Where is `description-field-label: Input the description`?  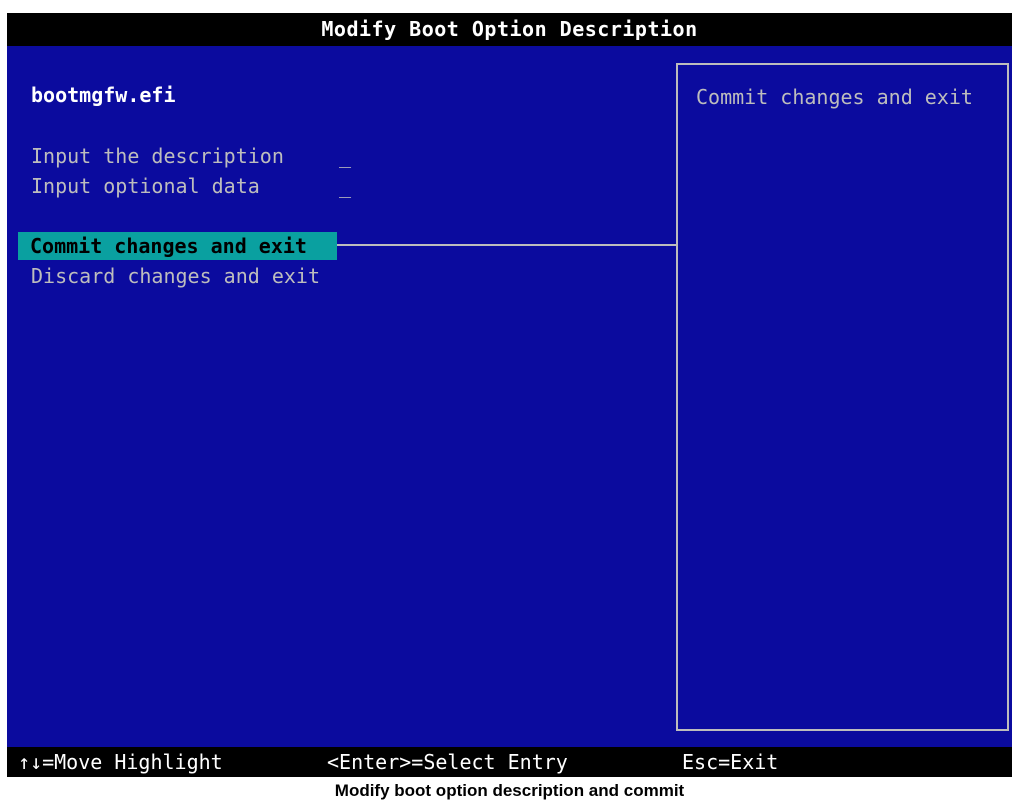
description-field-label: Input the description is located at coordinates (157, 156).